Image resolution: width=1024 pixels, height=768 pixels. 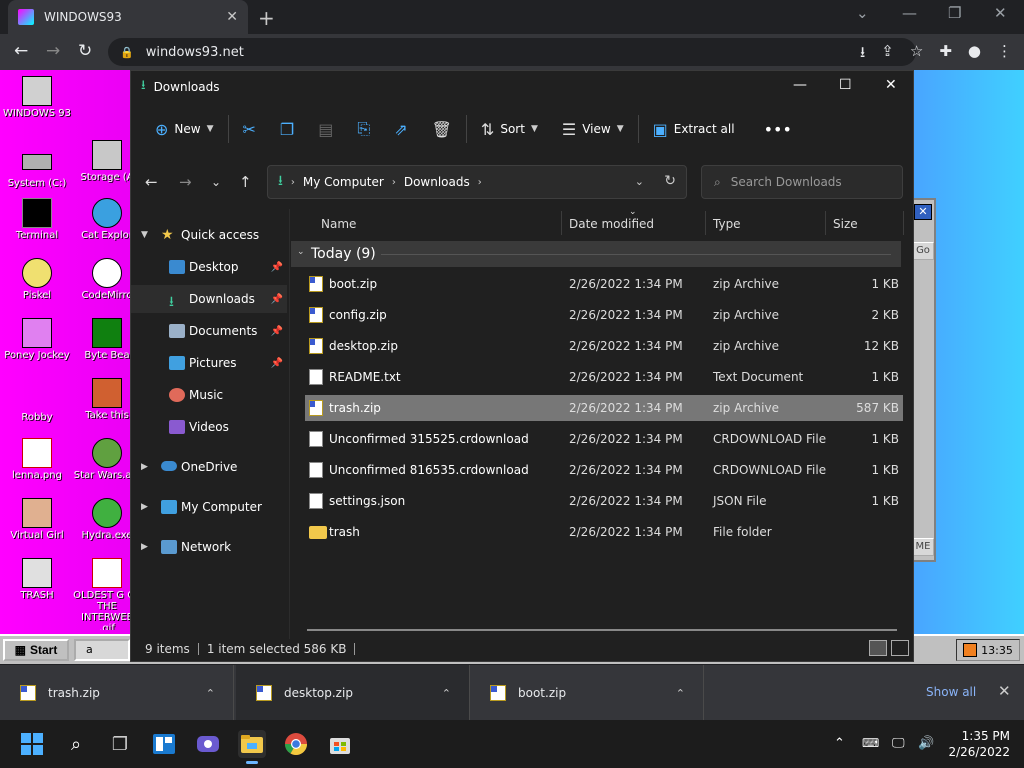 What do you see at coordinates (37, 97) in the screenshot?
I see `desktop-icon: WINDOWS 93` at bounding box center [37, 97].